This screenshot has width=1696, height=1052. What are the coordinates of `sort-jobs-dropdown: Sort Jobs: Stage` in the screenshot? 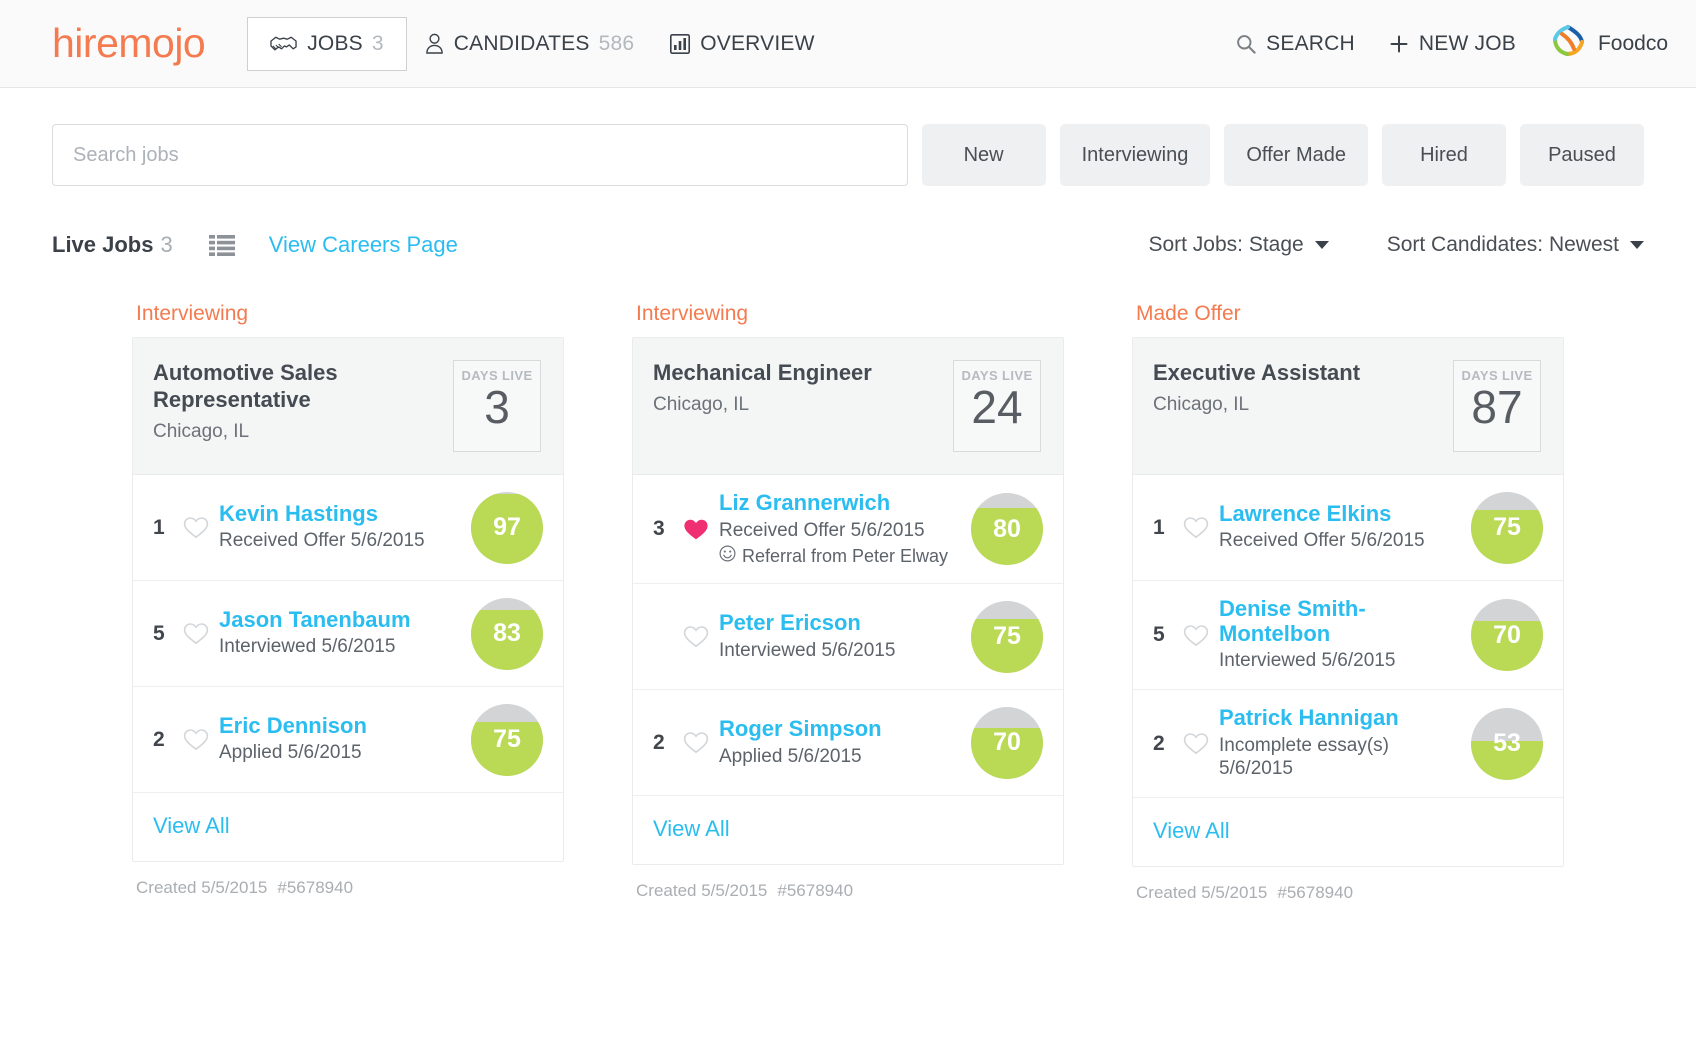 It's located at (1238, 245).